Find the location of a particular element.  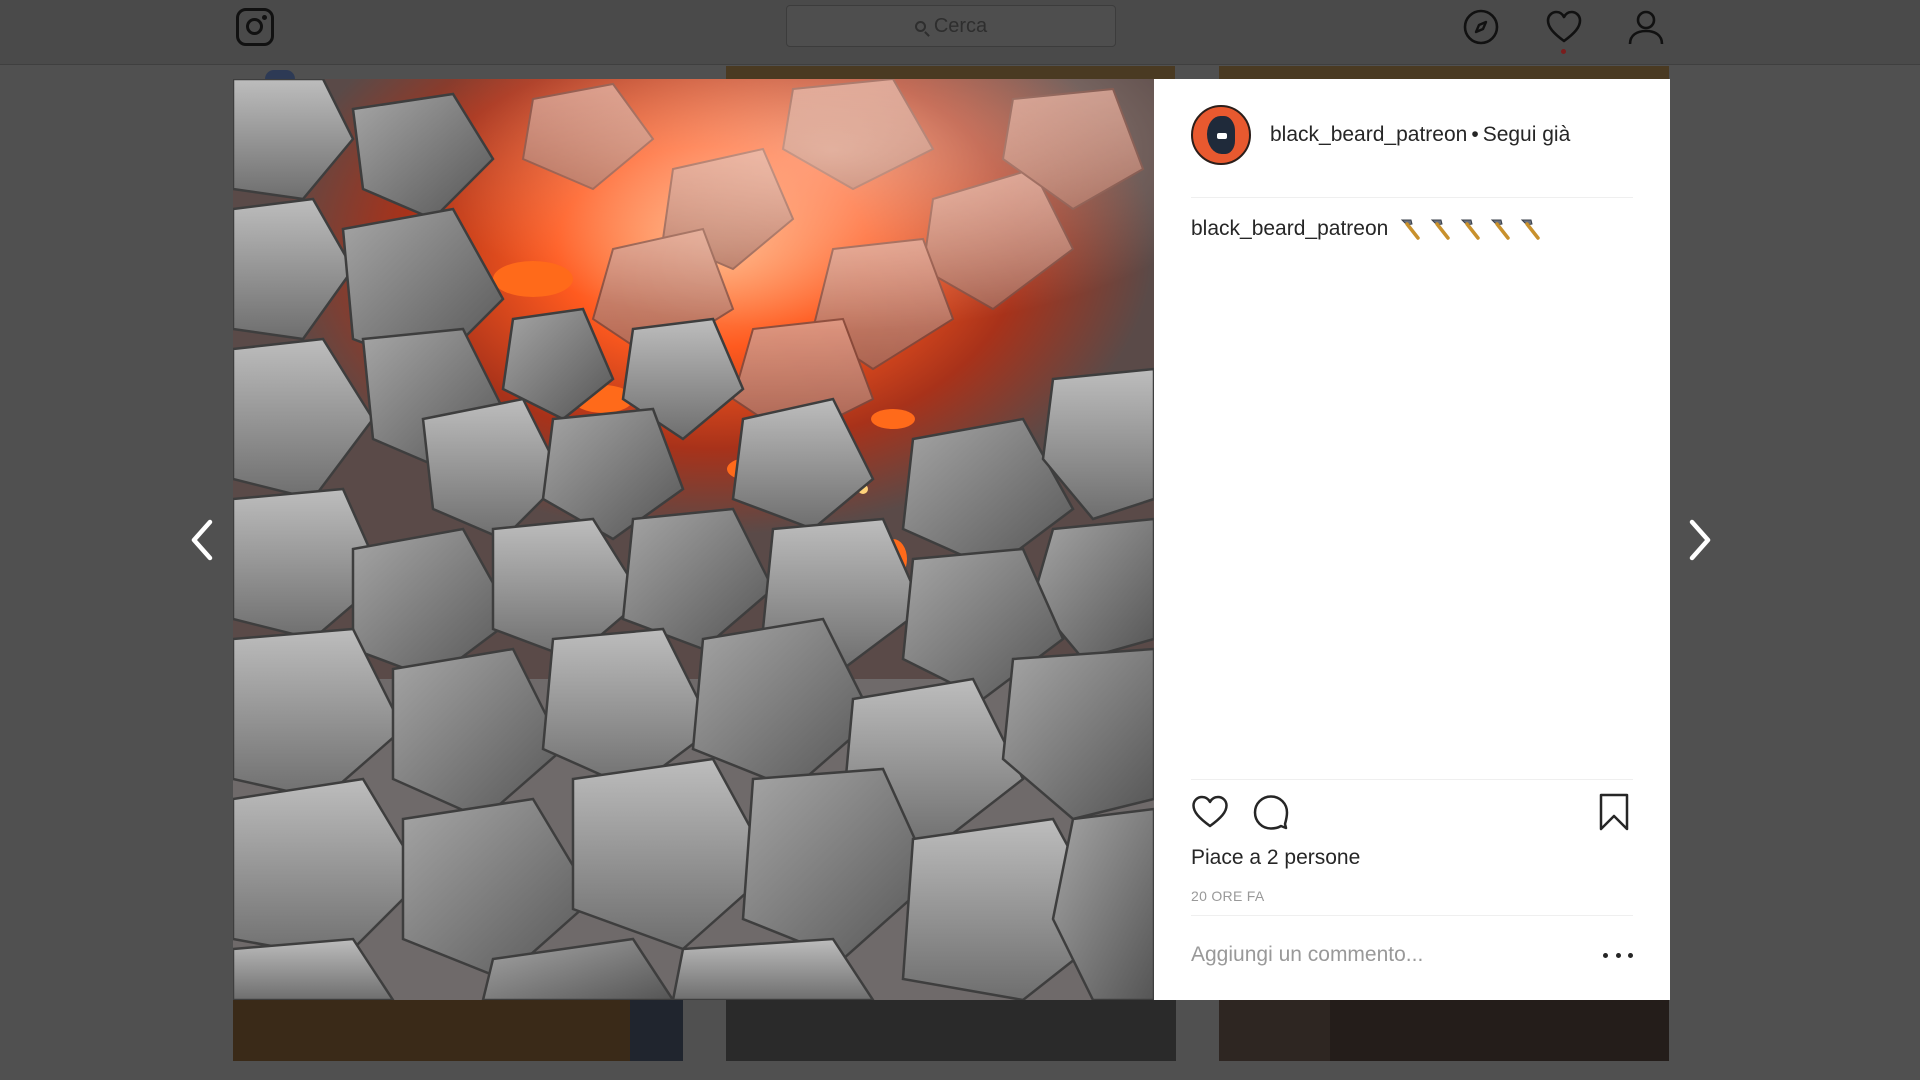

notification-dot is located at coordinates (1563, 51).